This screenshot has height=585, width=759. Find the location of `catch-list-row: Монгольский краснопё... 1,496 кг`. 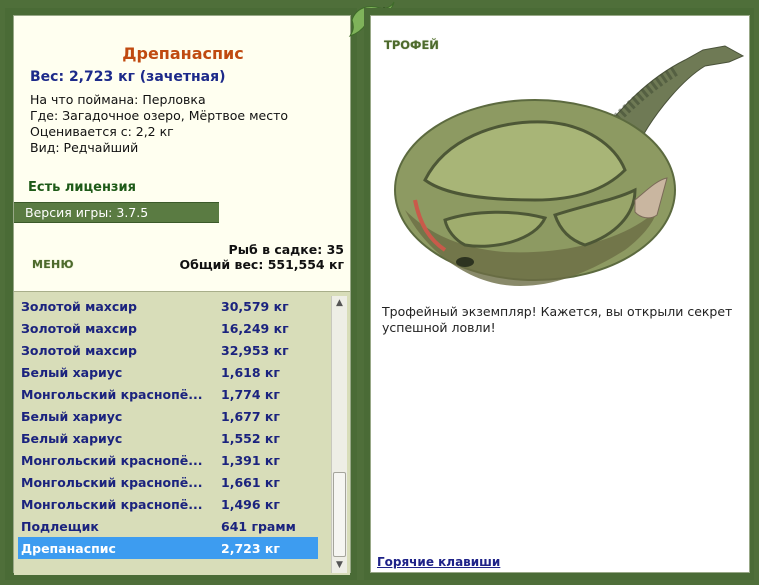

catch-list-row: Монгольский краснопё... 1,496 кг is located at coordinates (168, 504).